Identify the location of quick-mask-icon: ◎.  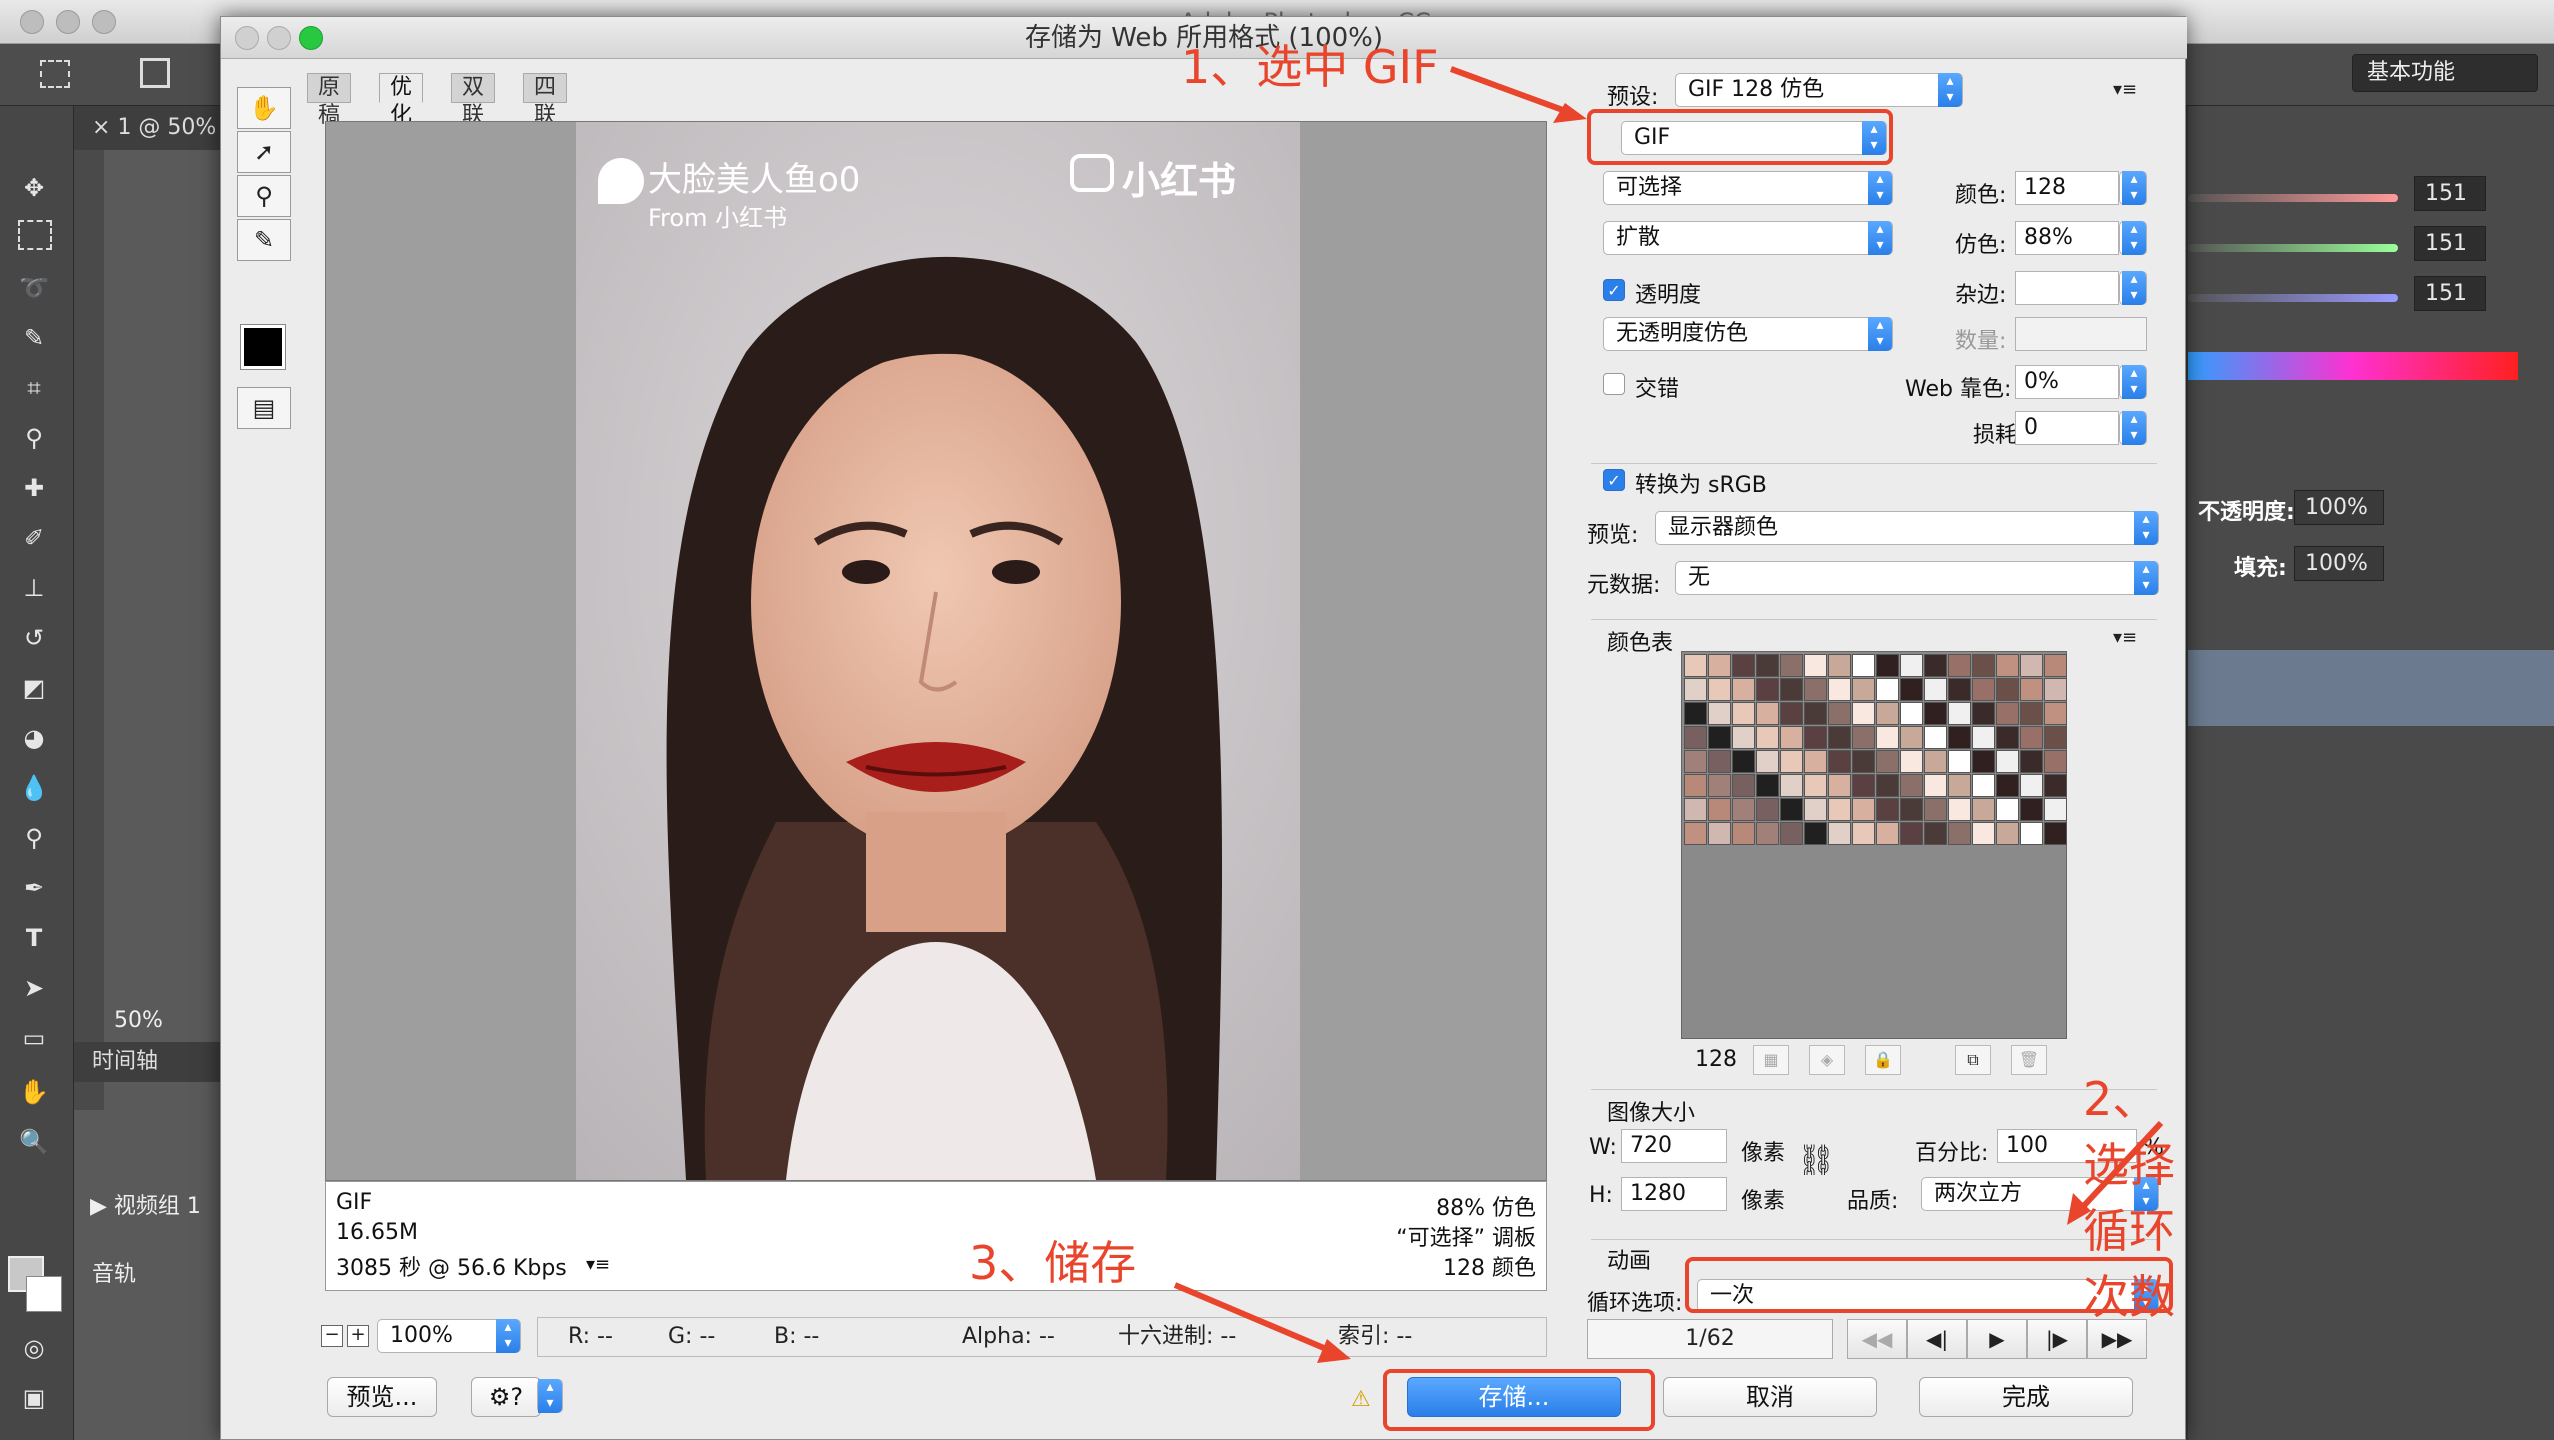
(34, 1348).